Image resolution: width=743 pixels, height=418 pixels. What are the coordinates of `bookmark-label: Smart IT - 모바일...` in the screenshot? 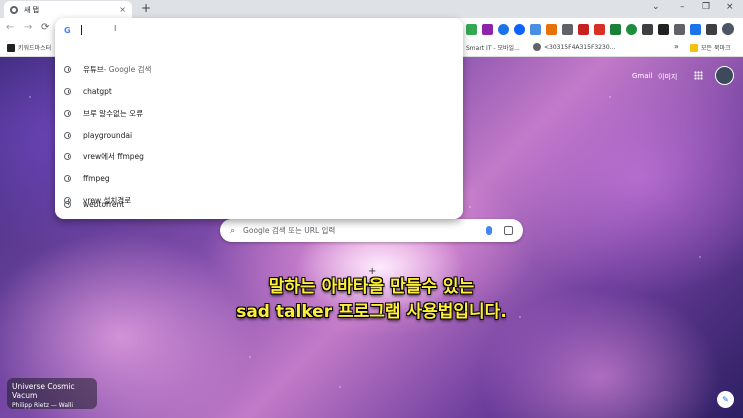 It's located at (493, 48).